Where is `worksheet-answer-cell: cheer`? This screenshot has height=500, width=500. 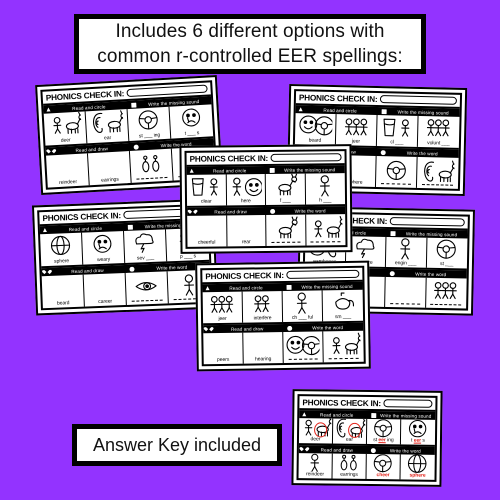
worksheet-answer-cell: cheer is located at coordinates (383, 466).